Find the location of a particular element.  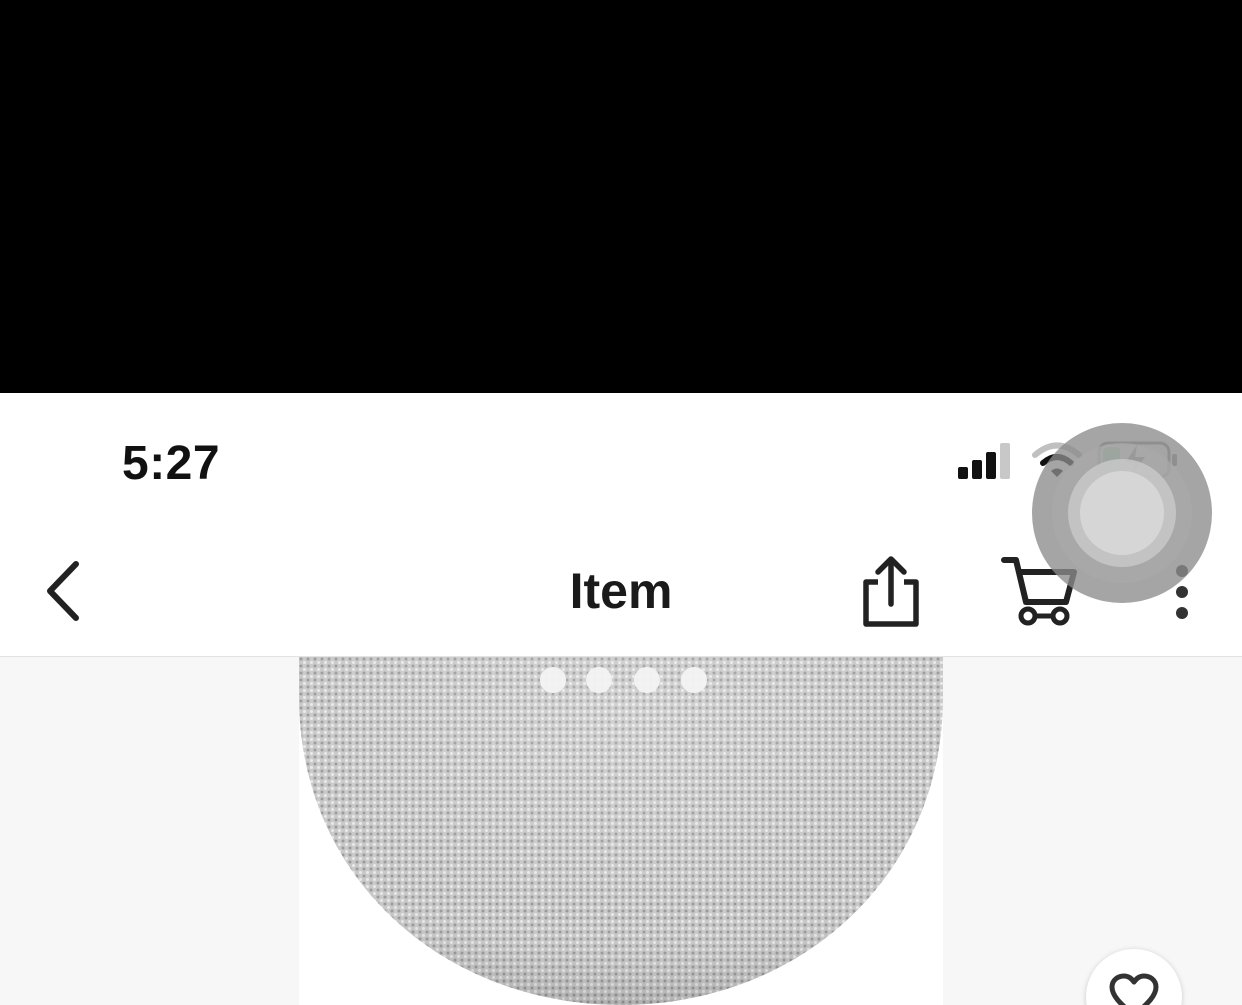

assistive-touch-core is located at coordinates (1122, 513).